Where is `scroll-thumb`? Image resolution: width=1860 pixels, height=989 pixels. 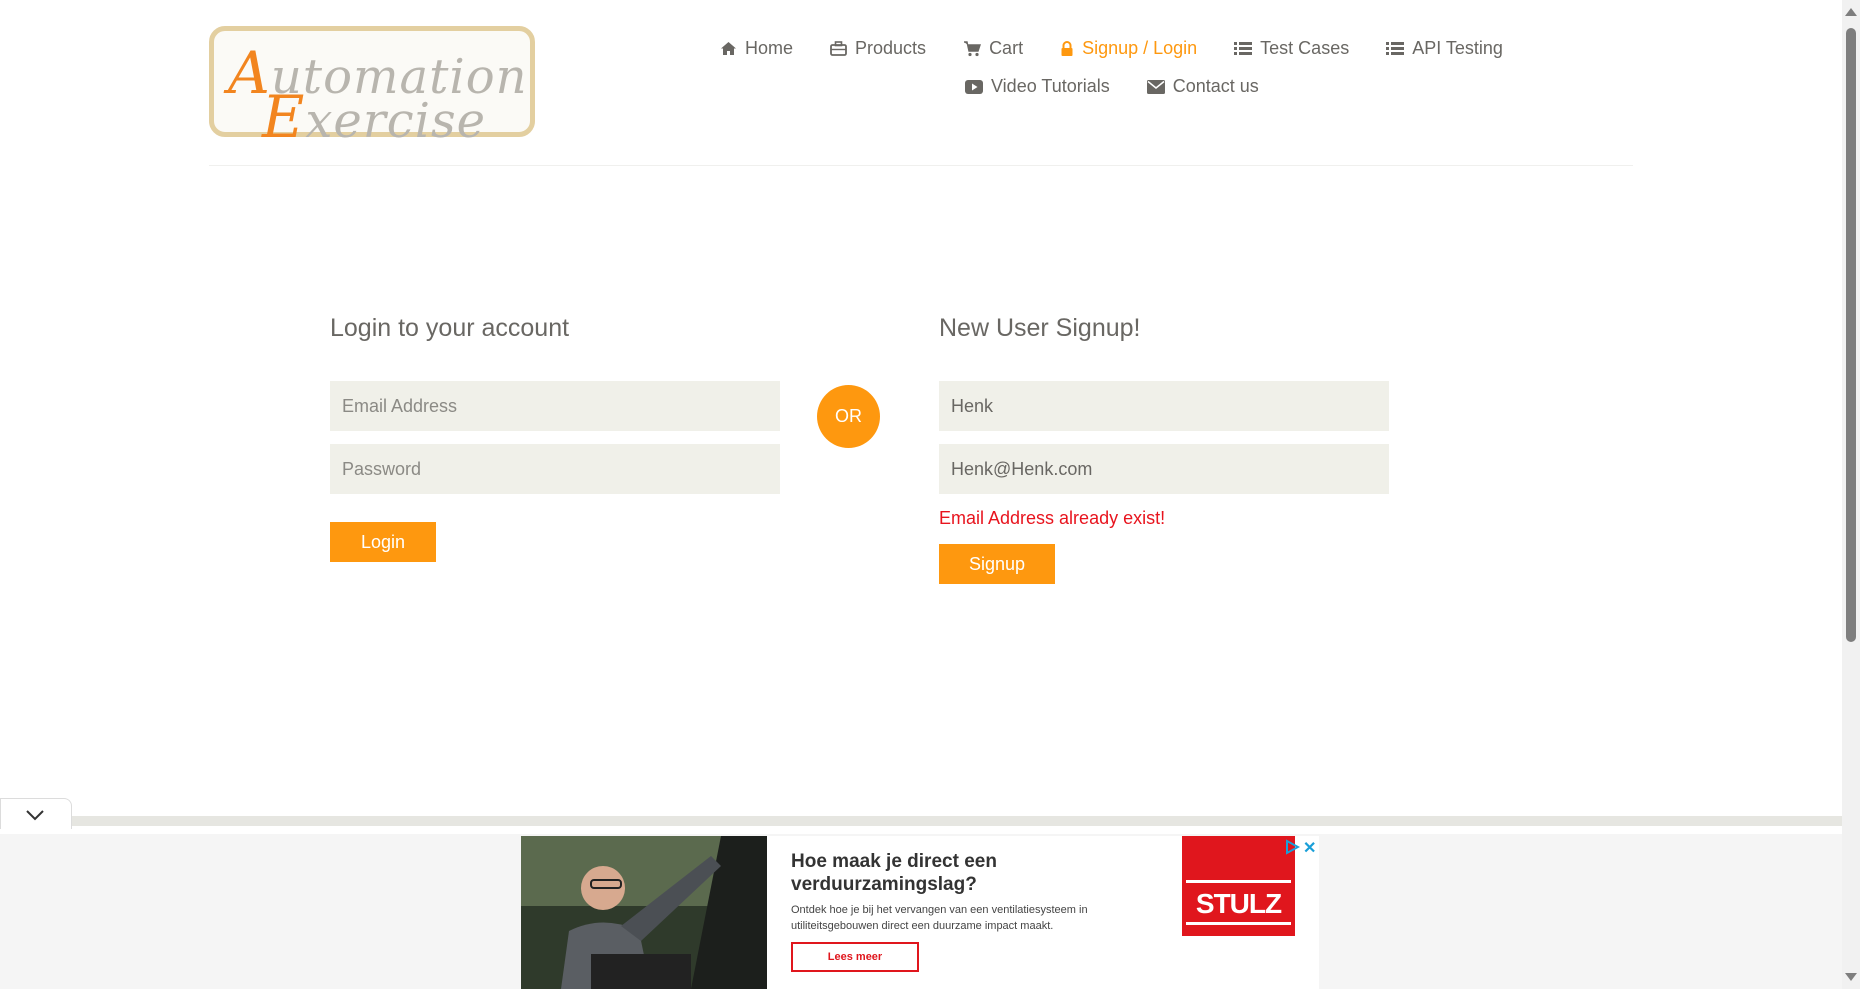
scroll-thumb is located at coordinates (1851, 335).